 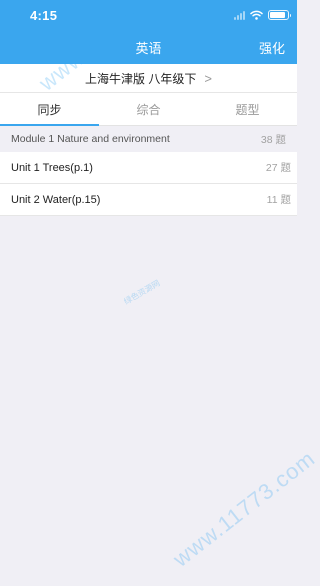 I want to click on module-count: 38 题, so click(x=273, y=139).